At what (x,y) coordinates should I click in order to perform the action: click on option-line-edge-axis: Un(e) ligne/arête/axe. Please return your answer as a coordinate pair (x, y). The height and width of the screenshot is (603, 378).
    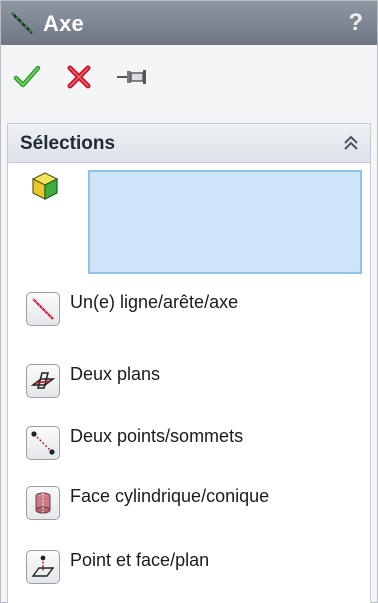
    Looking at the image, I should click on (196, 312).